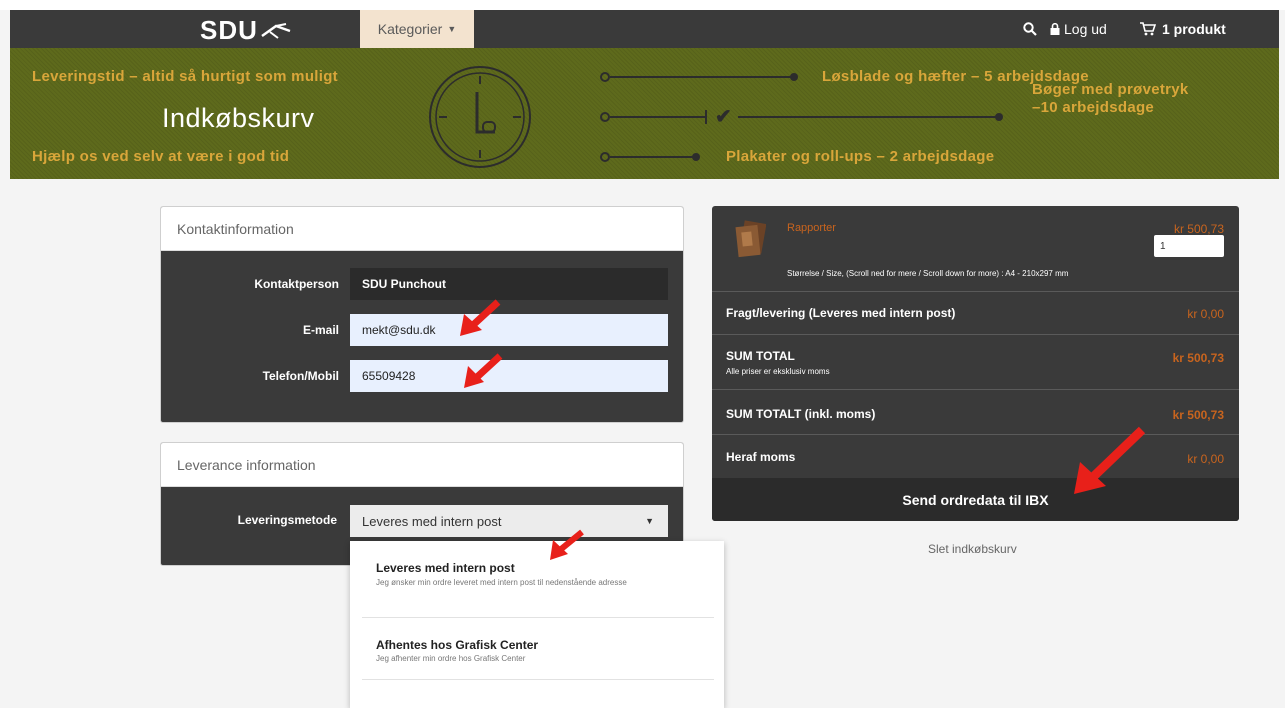 The image size is (1285, 708). I want to click on logout-link: Log ud, so click(1078, 29).